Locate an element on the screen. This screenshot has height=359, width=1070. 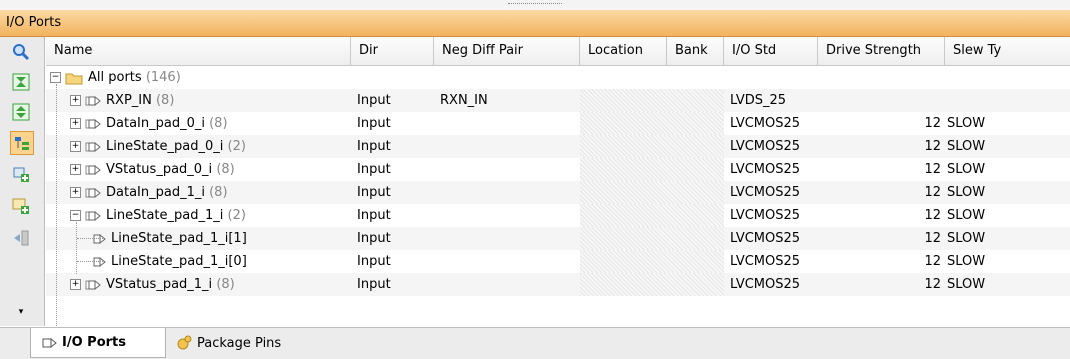
collapse-all-icon is located at coordinates (21, 82).